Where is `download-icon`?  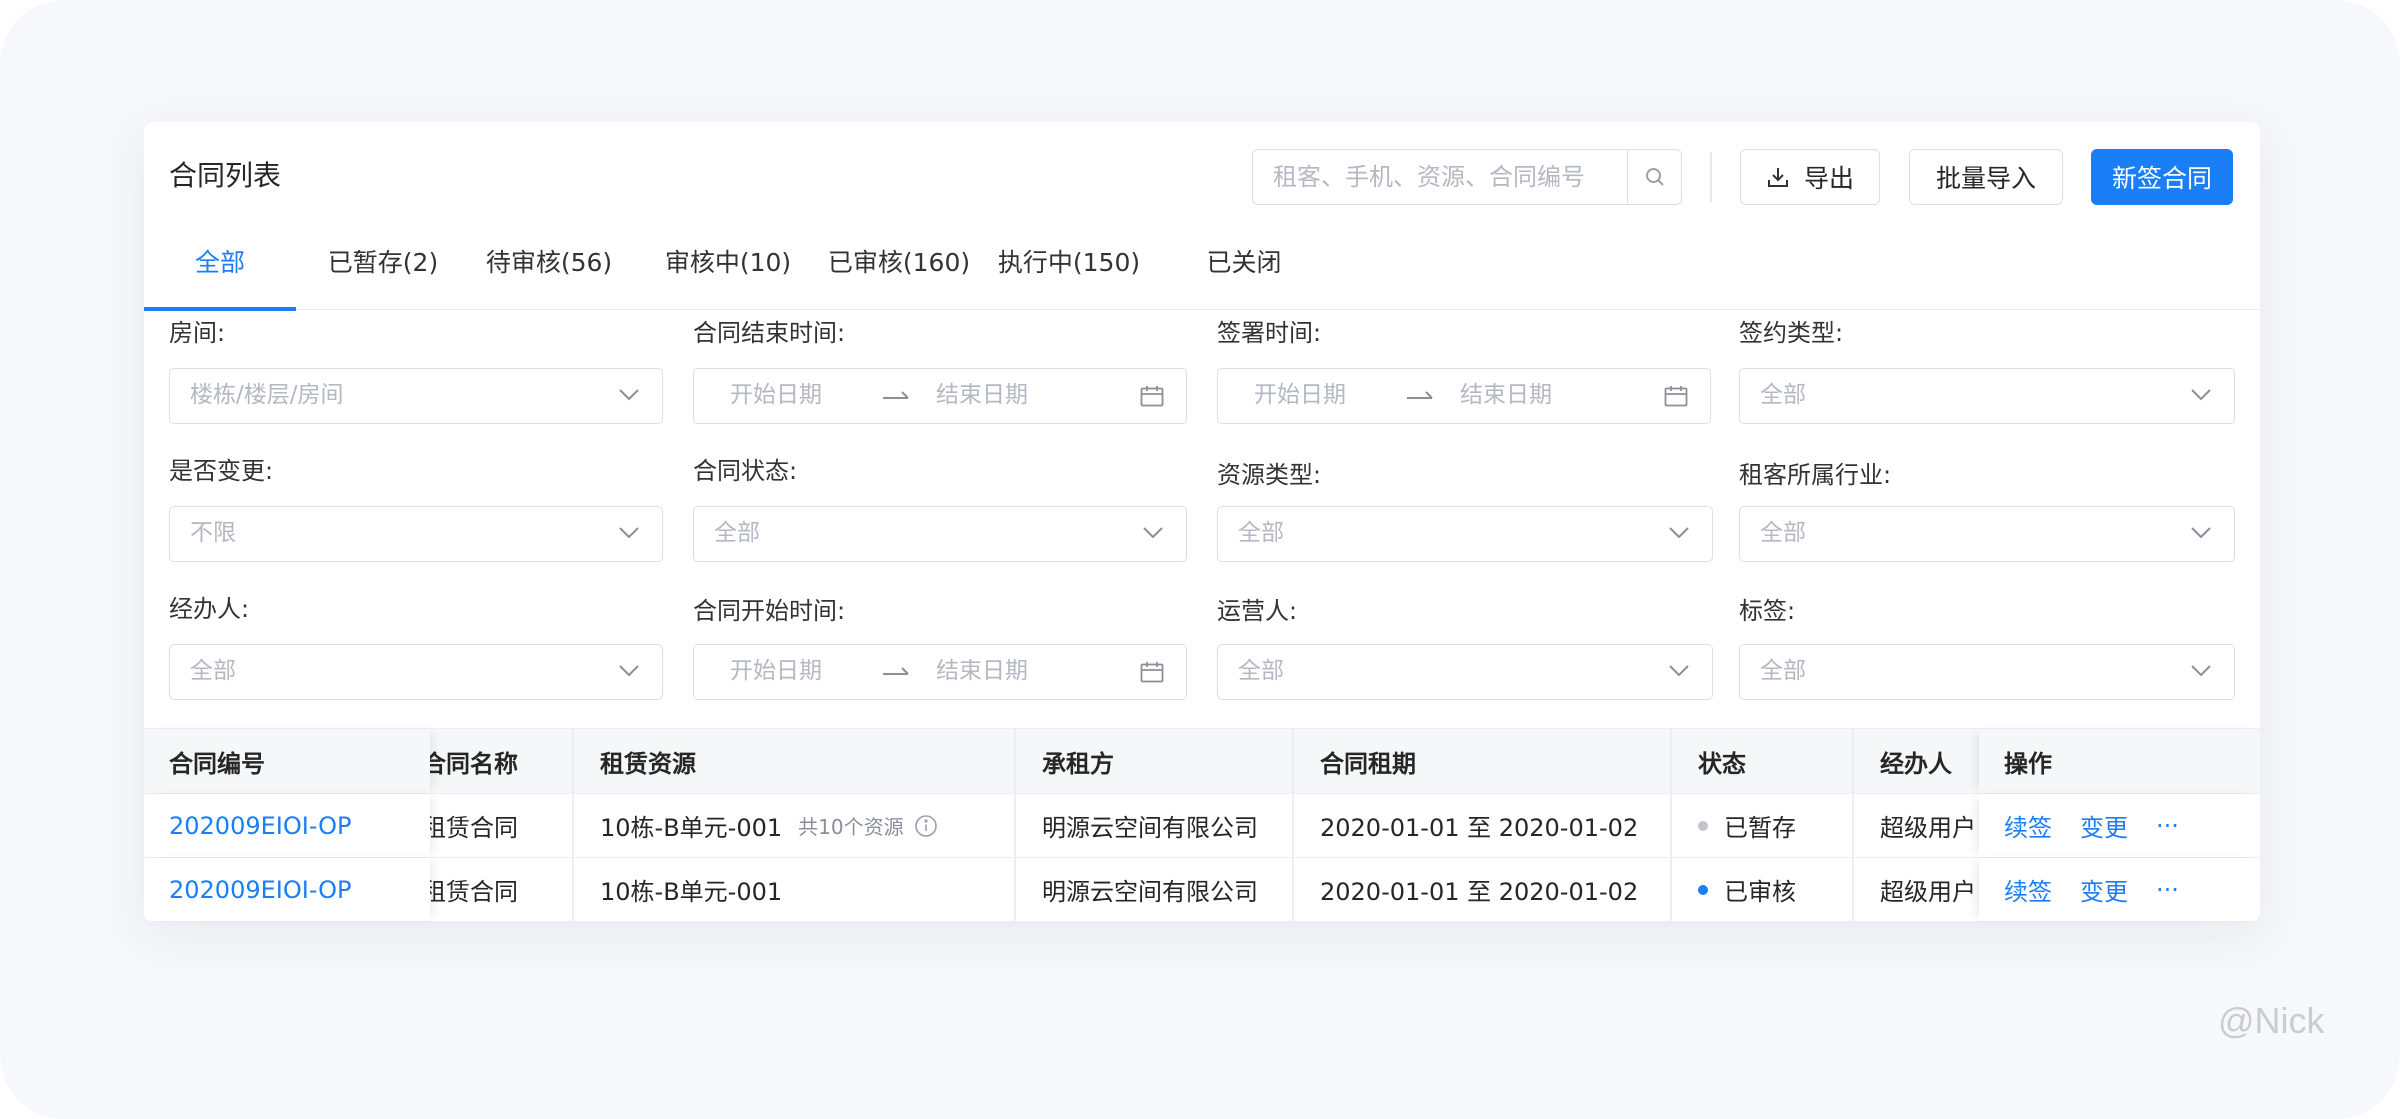 download-icon is located at coordinates (1777, 177).